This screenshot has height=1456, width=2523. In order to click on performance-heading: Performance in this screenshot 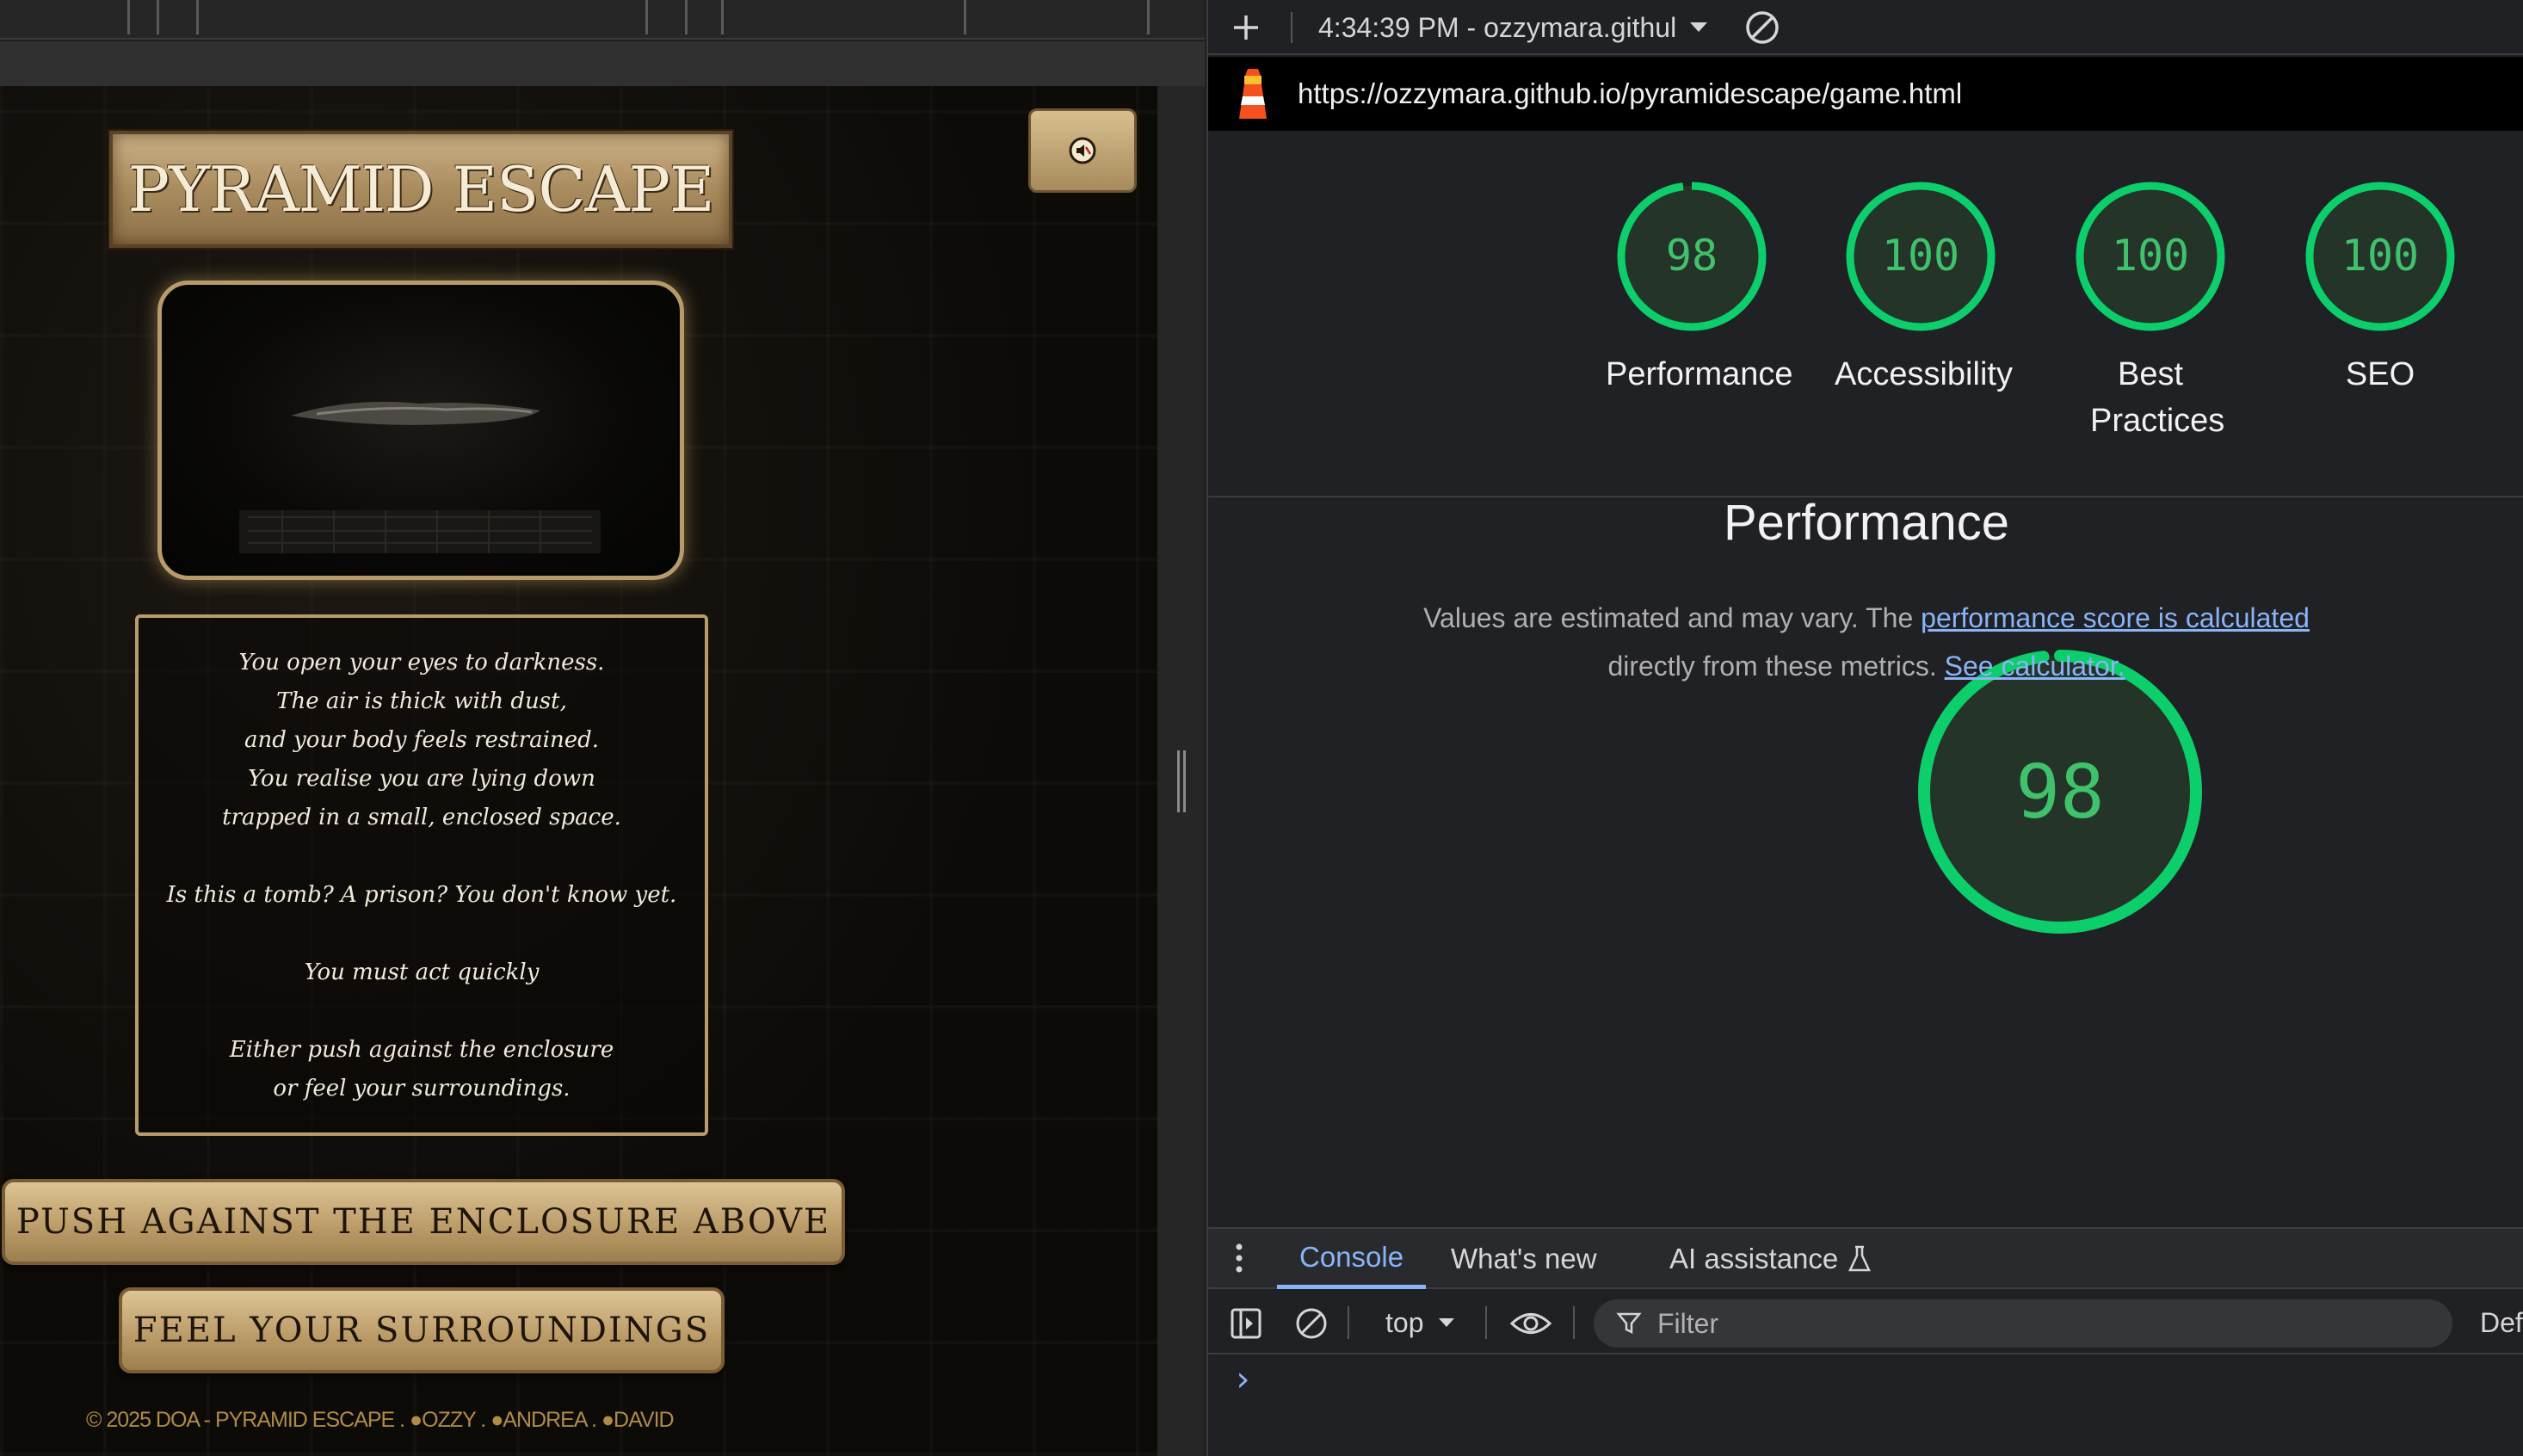, I will do `click(1867, 523)`.